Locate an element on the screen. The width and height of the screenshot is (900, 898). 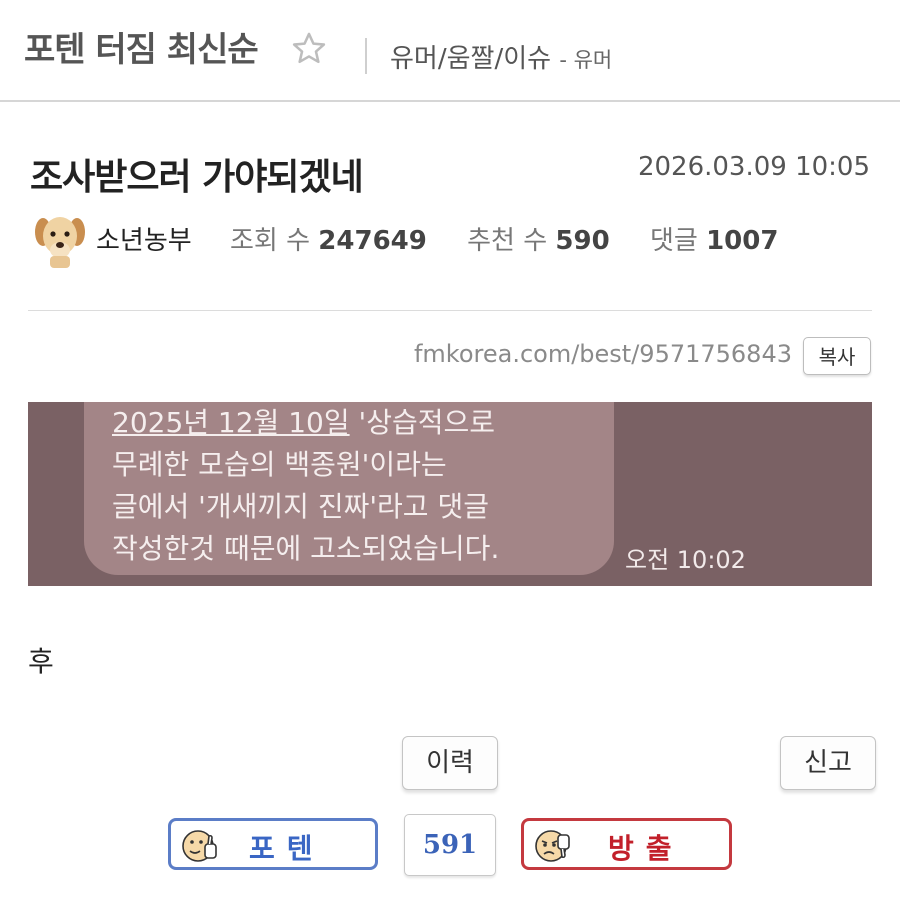
category-name: 유머/움짤/이슈 is located at coordinates (471, 59).